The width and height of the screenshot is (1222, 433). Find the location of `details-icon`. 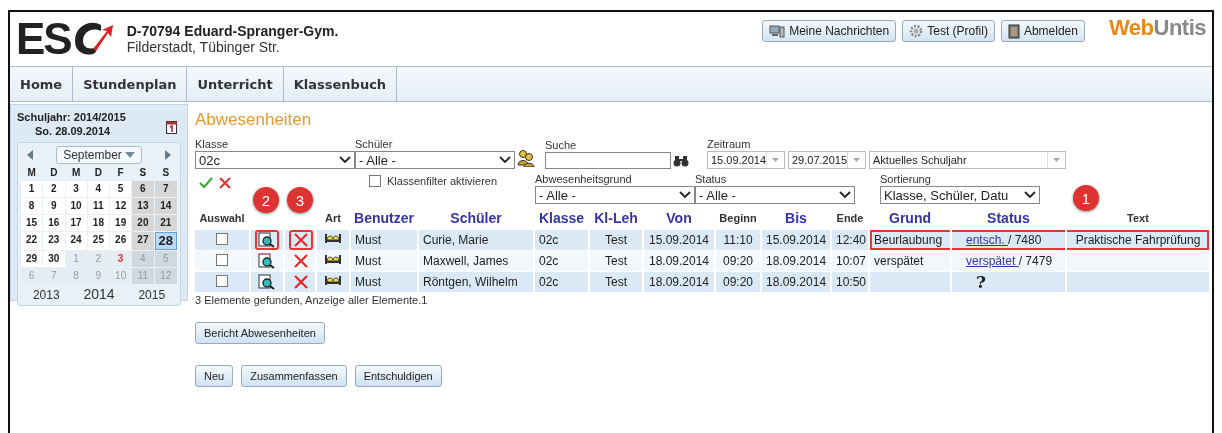

details-icon is located at coordinates (267, 240).